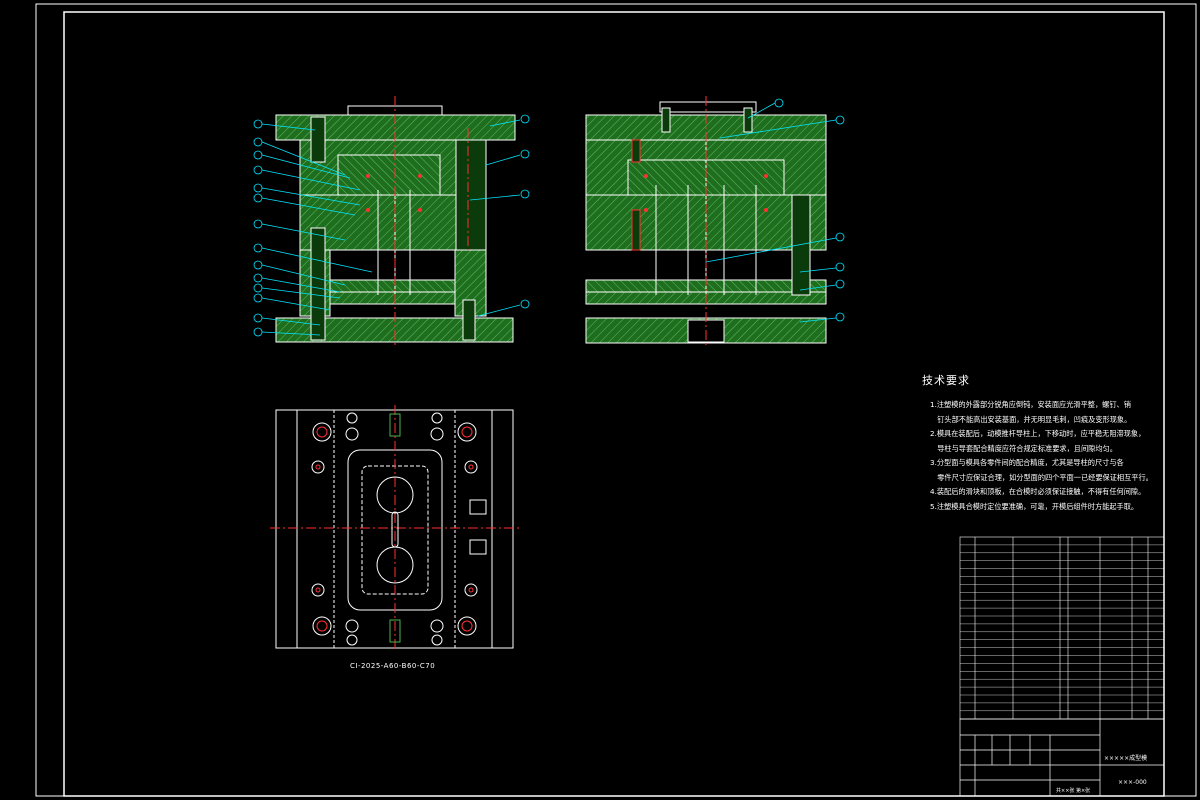 The width and height of the screenshot is (1200, 800). I want to click on bom-table, so click(1062, 628).